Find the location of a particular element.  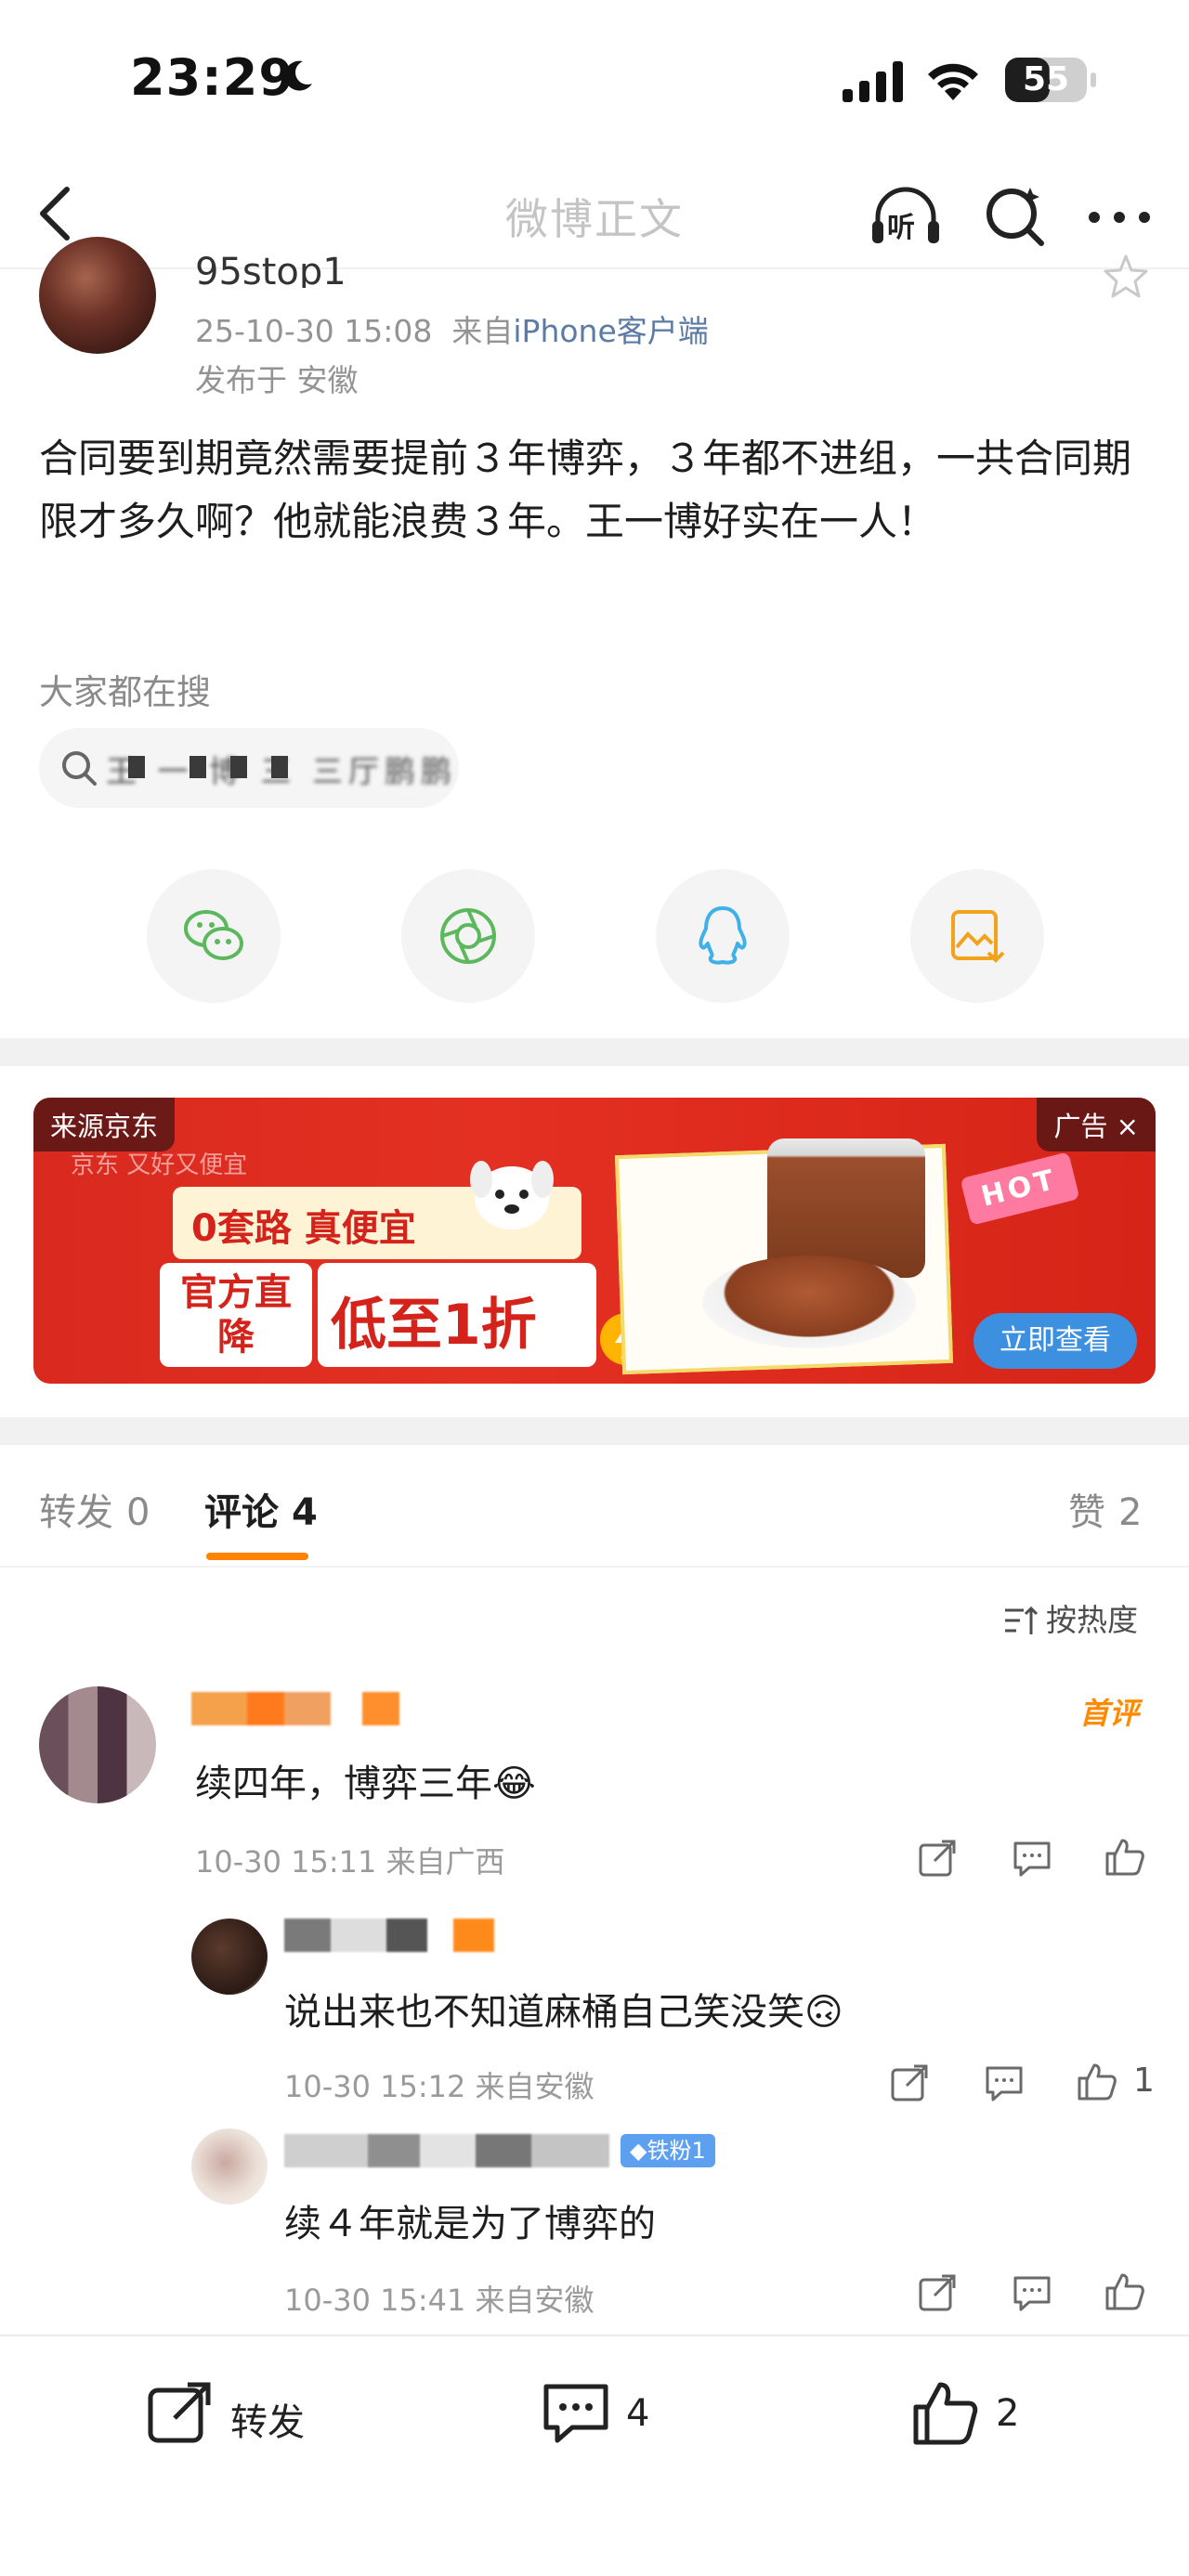

sort-icon is located at coordinates (1022, 1620).